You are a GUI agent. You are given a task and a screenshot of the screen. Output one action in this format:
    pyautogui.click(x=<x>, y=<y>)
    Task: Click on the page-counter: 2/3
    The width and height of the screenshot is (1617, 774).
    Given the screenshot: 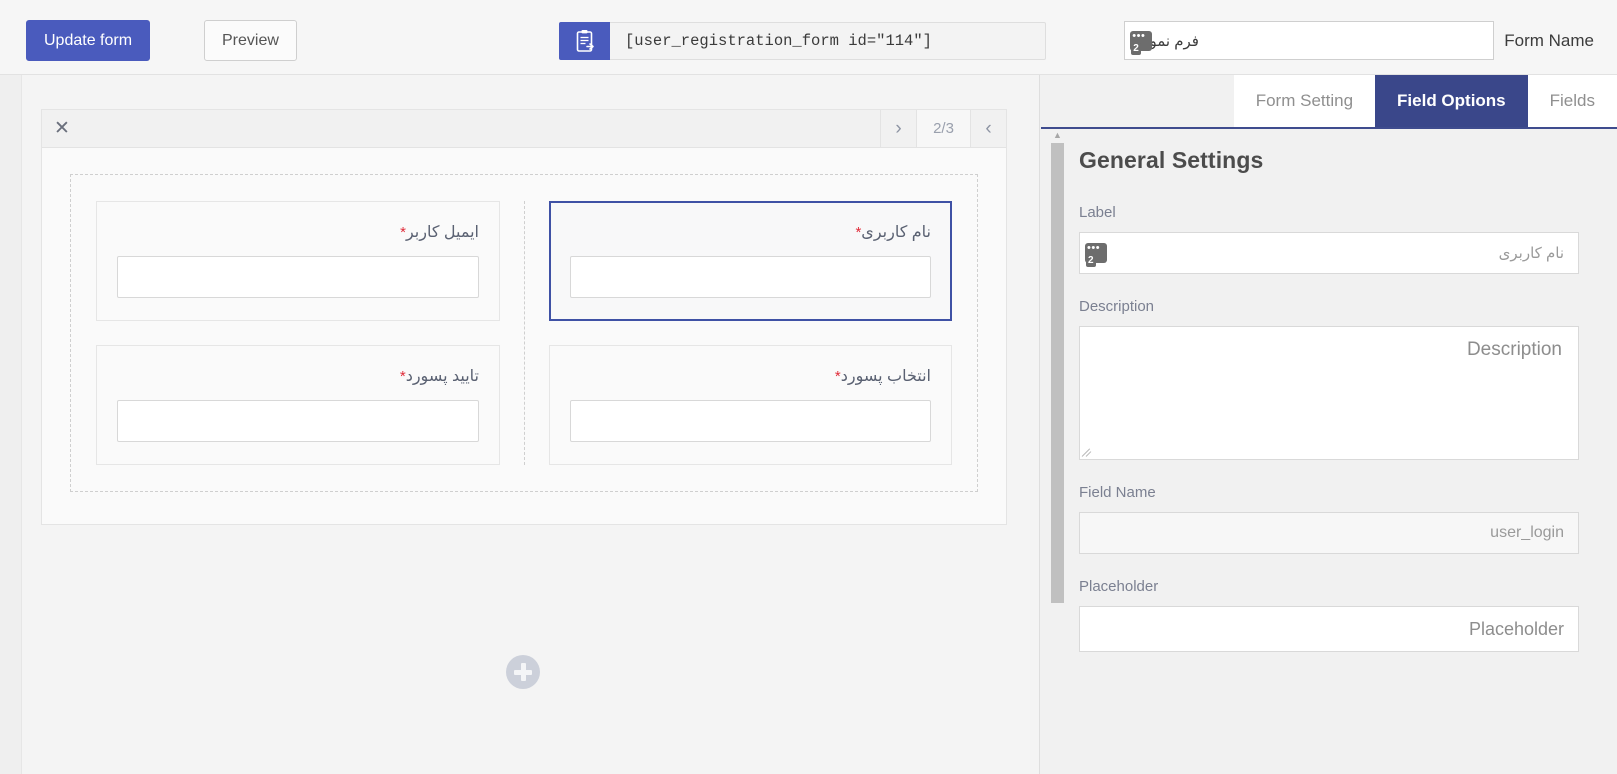 What is the action you would take?
    pyautogui.click(x=943, y=128)
    